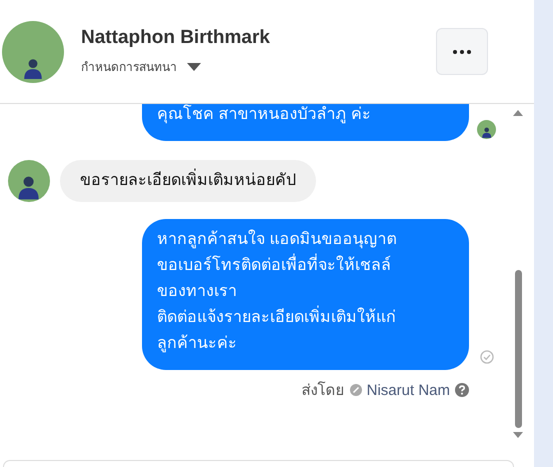 The image size is (553, 467). Describe the element at coordinates (518, 435) in the screenshot. I see `scroll-down-arrow-icon` at that location.